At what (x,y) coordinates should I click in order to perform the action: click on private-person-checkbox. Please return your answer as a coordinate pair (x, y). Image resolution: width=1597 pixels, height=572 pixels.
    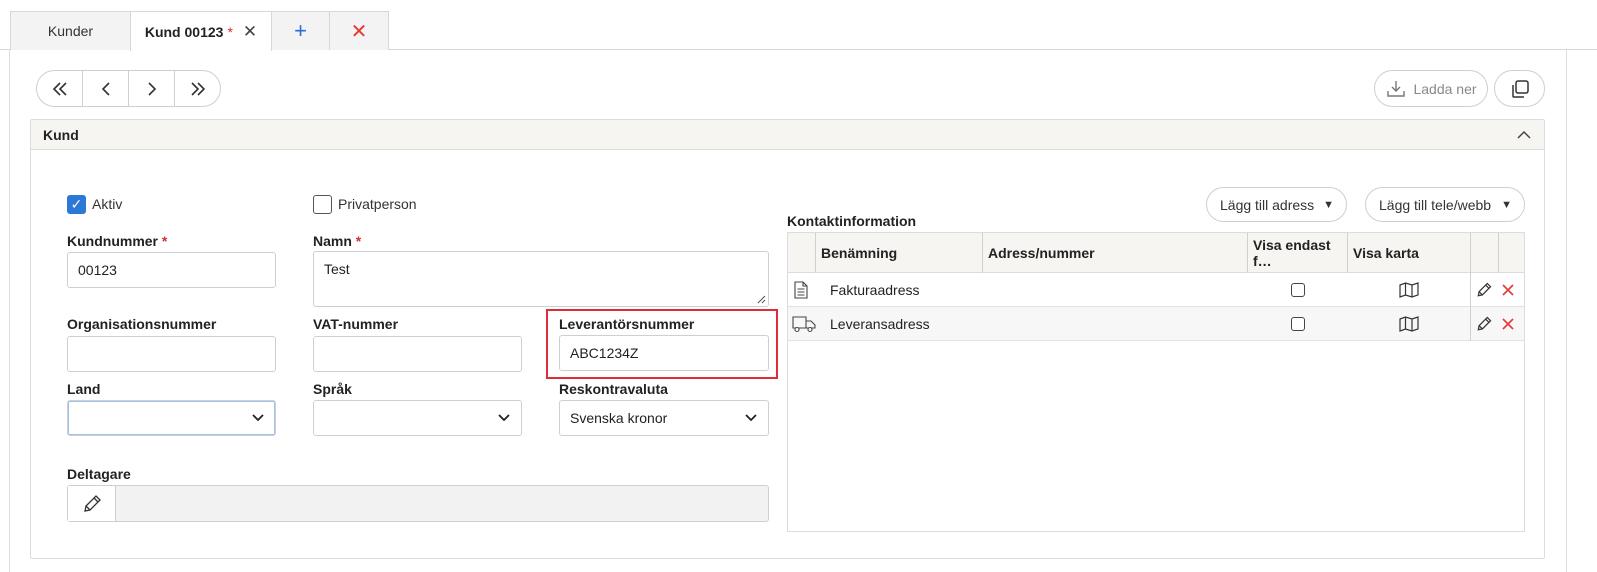
    Looking at the image, I should click on (322, 204).